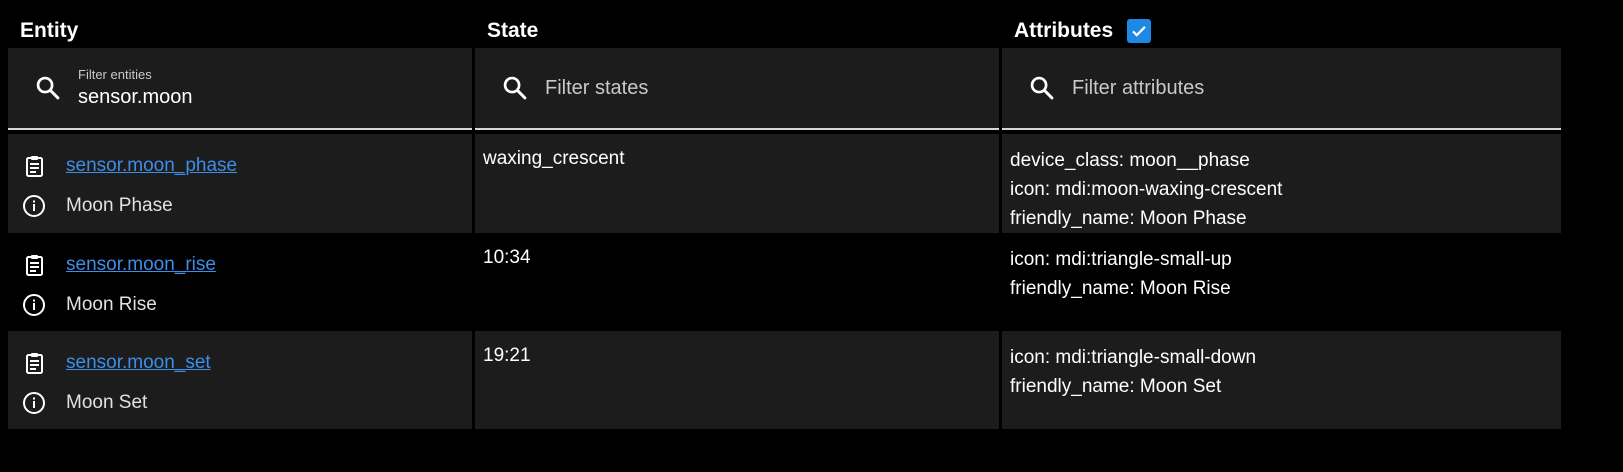  What do you see at coordinates (1128, 218) in the screenshot?
I see `attribute-line: friendly_name: Moon Phase` at bounding box center [1128, 218].